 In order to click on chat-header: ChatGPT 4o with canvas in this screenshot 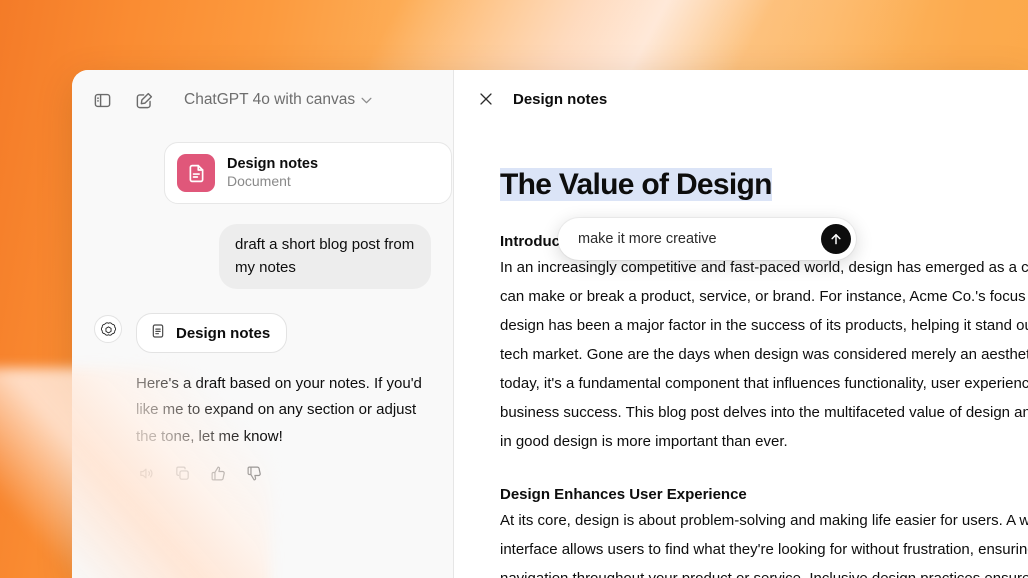, I will do `click(262, 100)`.